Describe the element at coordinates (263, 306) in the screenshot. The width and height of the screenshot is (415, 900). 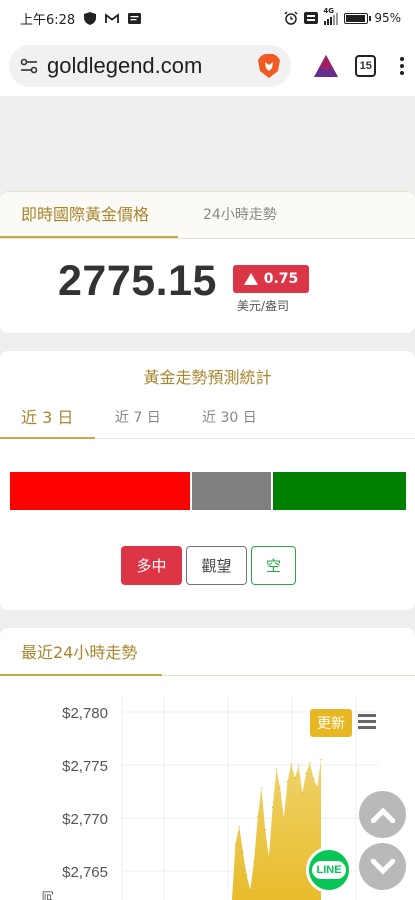
I see `price-unit: 美元/盎司` at that location.